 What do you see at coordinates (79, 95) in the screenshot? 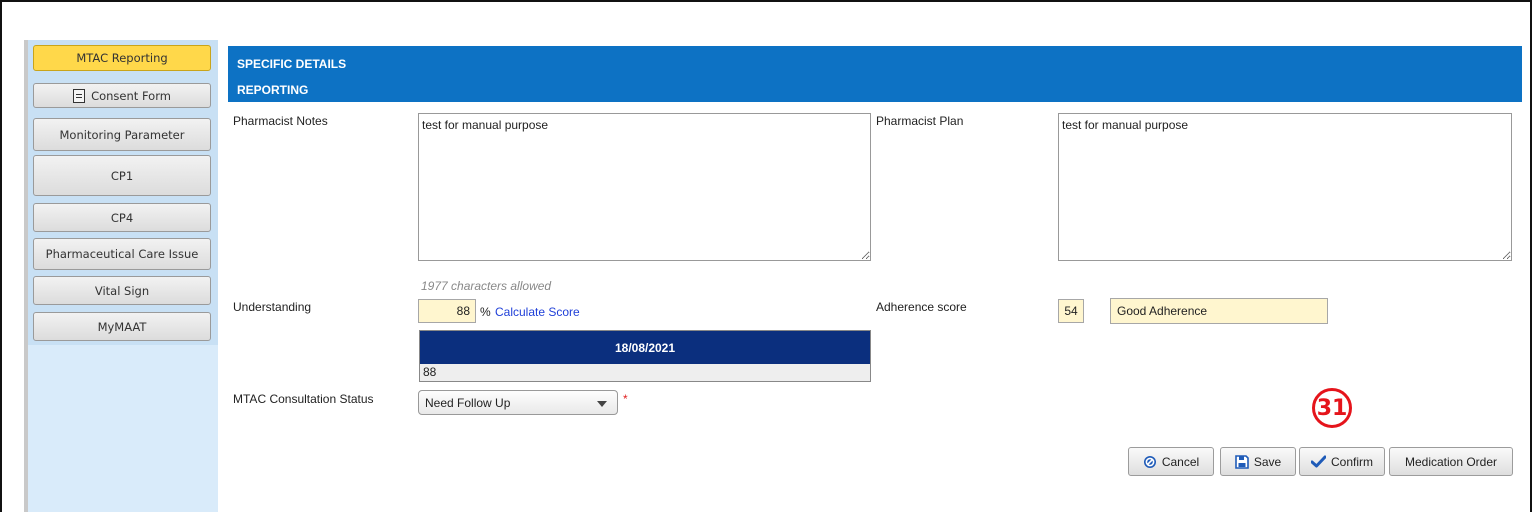
I see `document-icon` at bounding box center [79, 95].